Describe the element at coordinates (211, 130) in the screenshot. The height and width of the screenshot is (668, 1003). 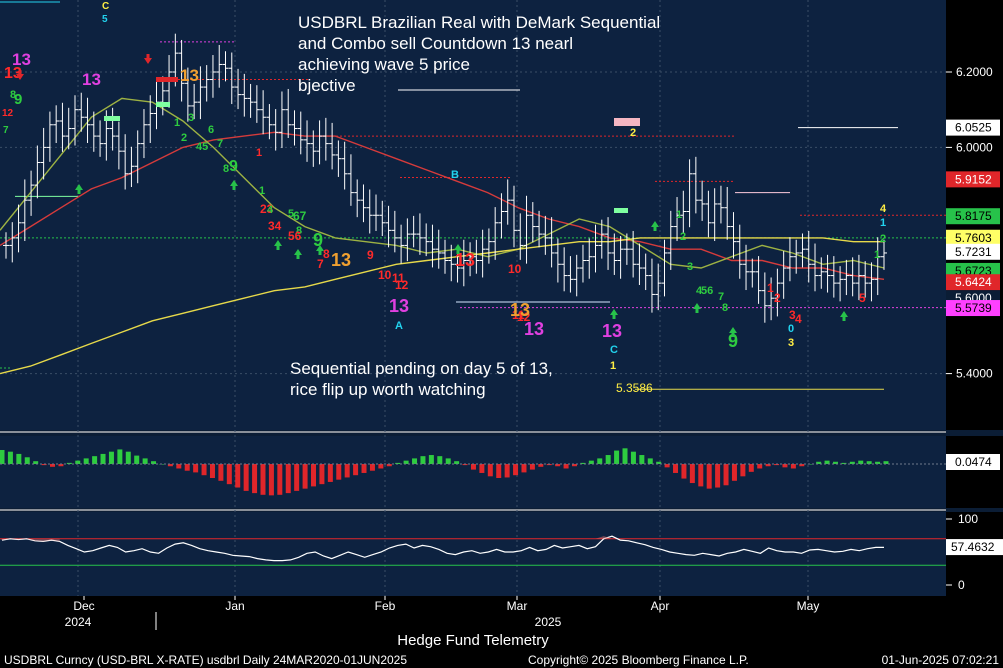
I see `demark-count: 6` at that location.